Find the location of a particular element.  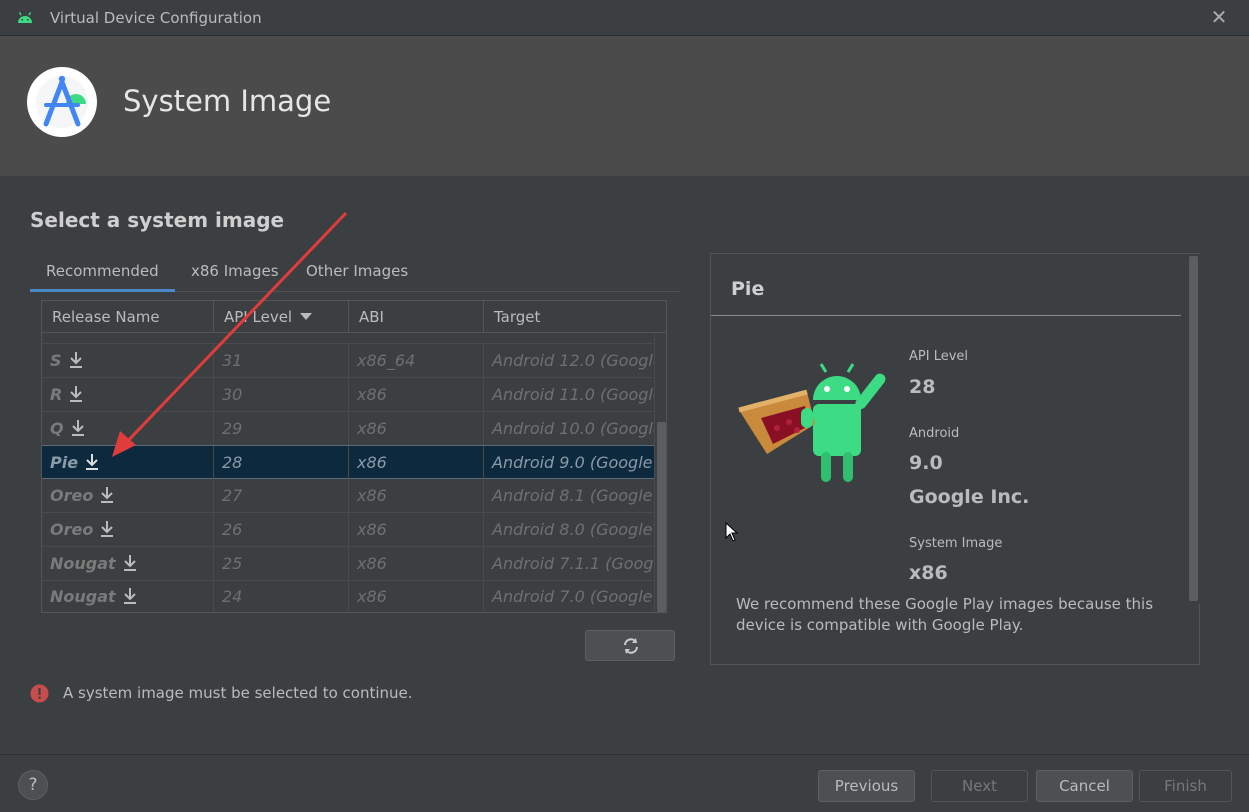

refresh-button is located at coordinates (630, 645).